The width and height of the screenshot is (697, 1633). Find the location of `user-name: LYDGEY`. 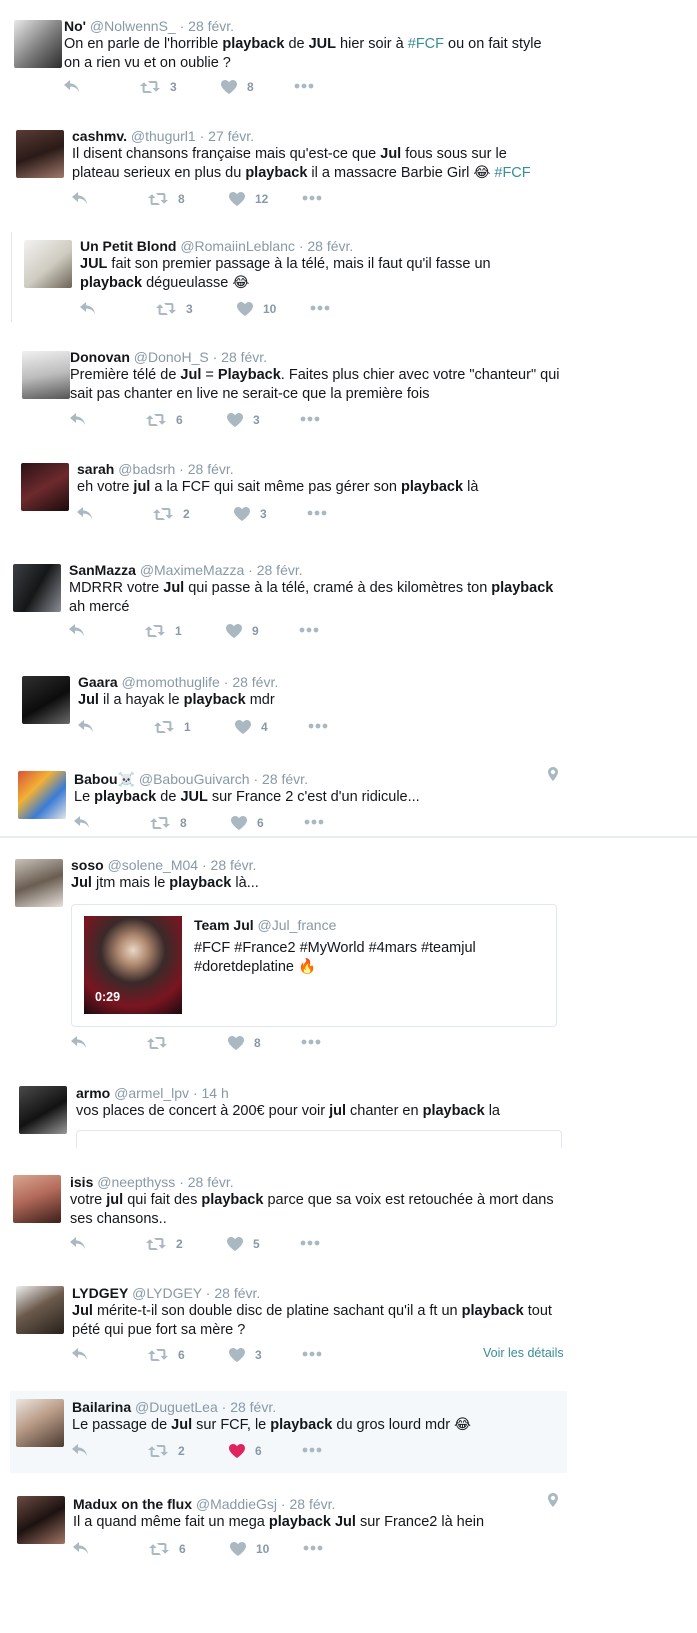

user-name: LYDGEY is located at coordinates (100, 1293).